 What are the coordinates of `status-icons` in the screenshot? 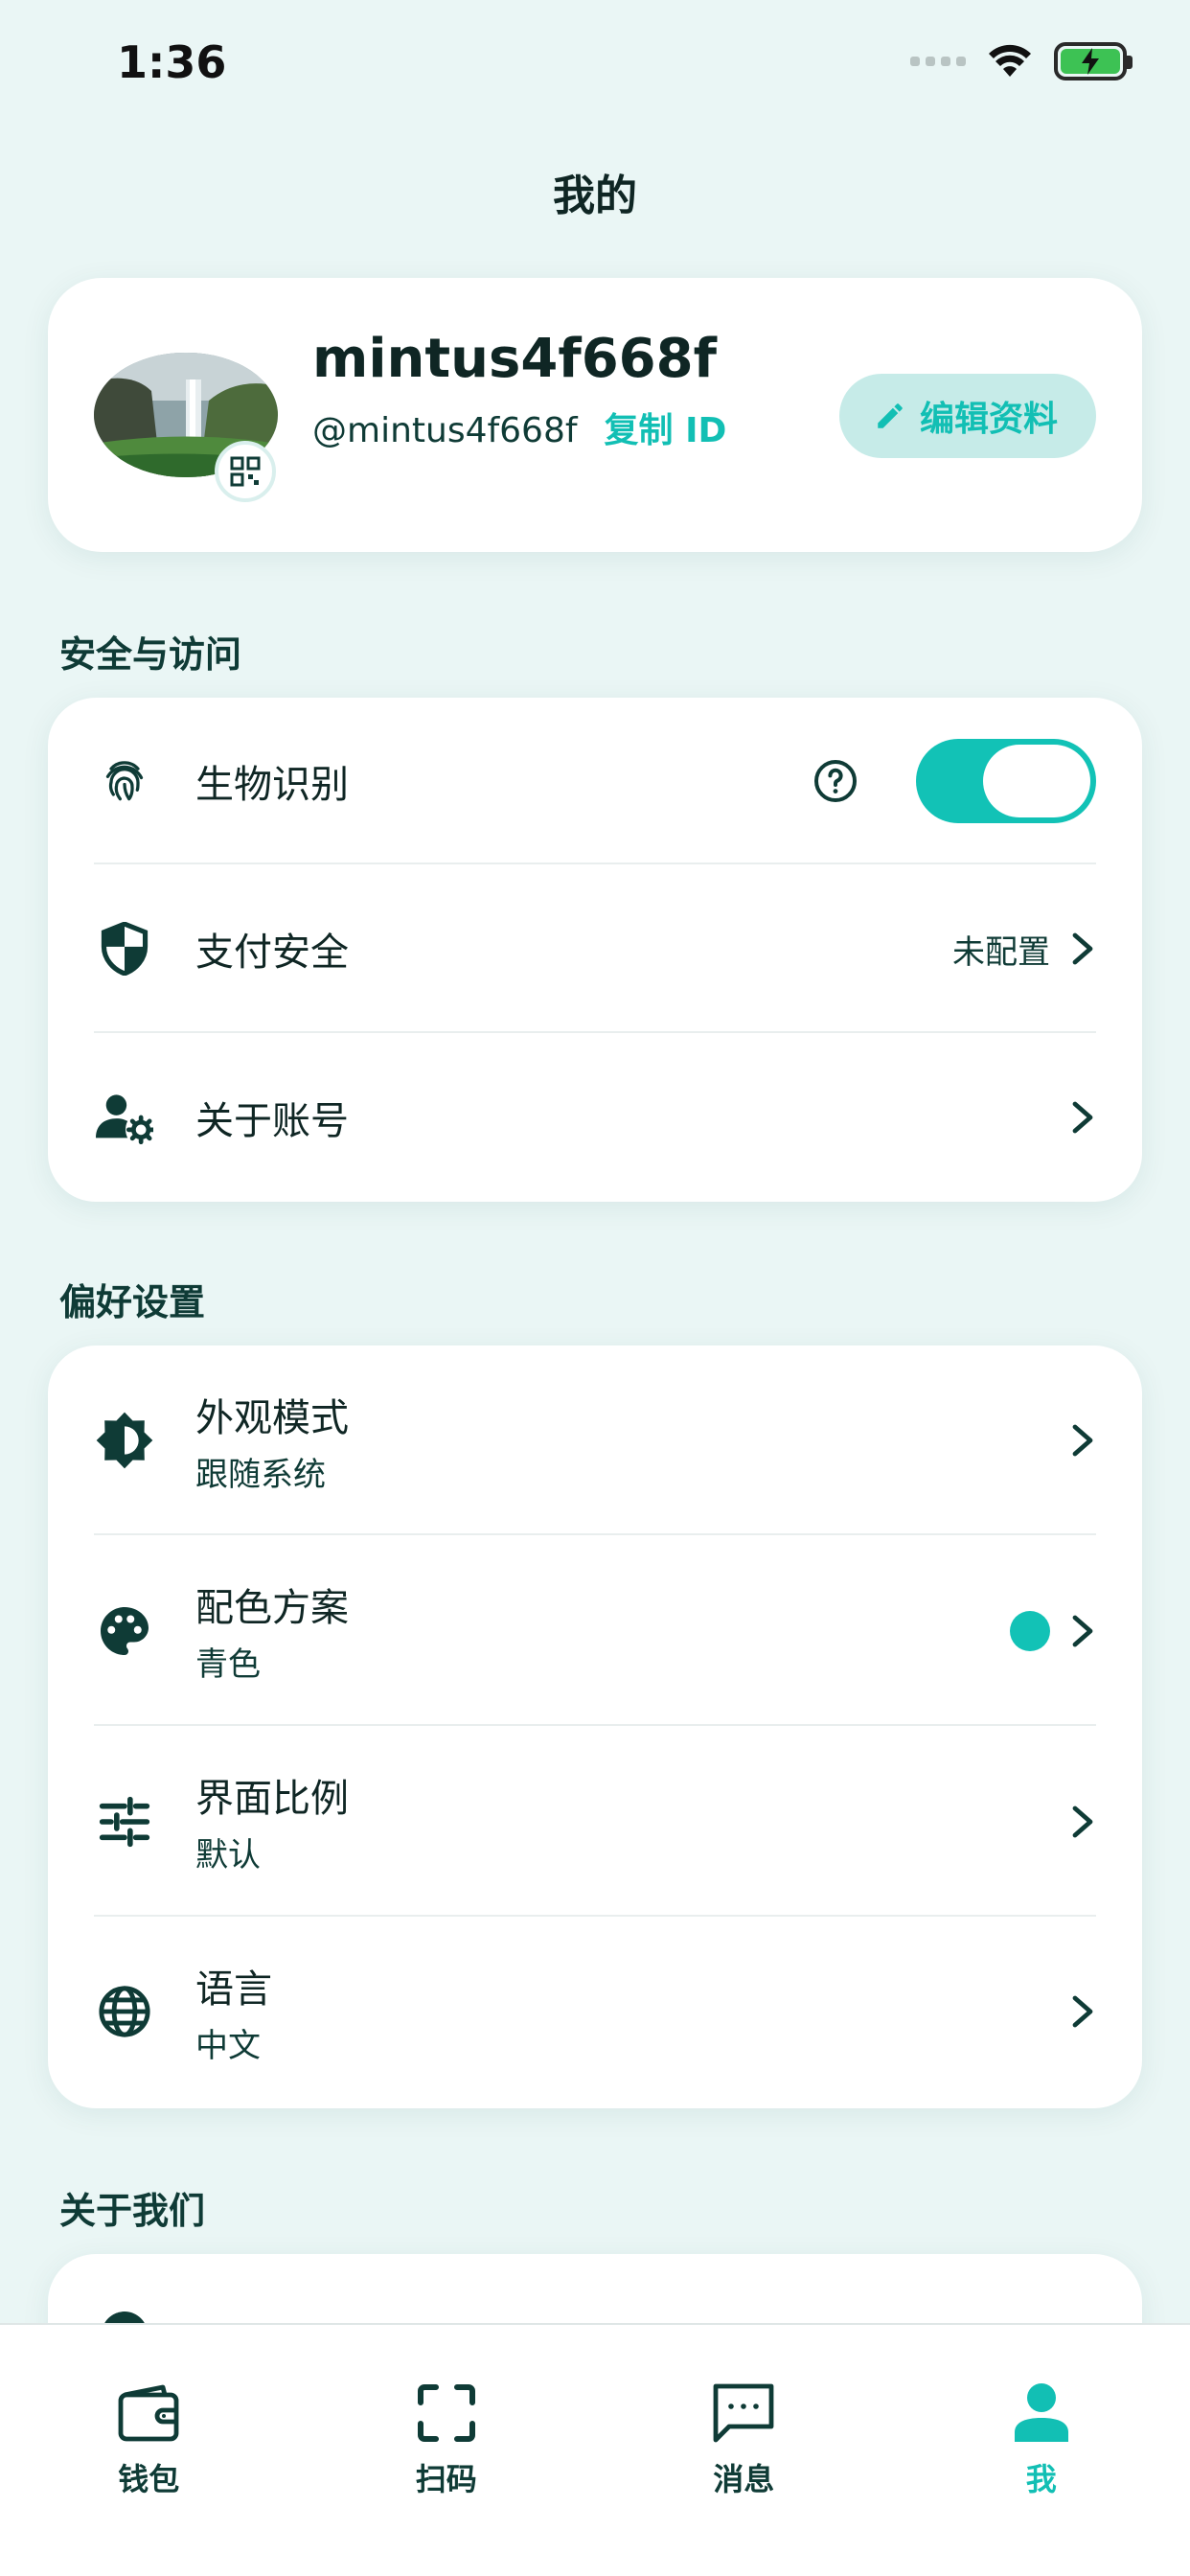 It's located at (1021, 61).